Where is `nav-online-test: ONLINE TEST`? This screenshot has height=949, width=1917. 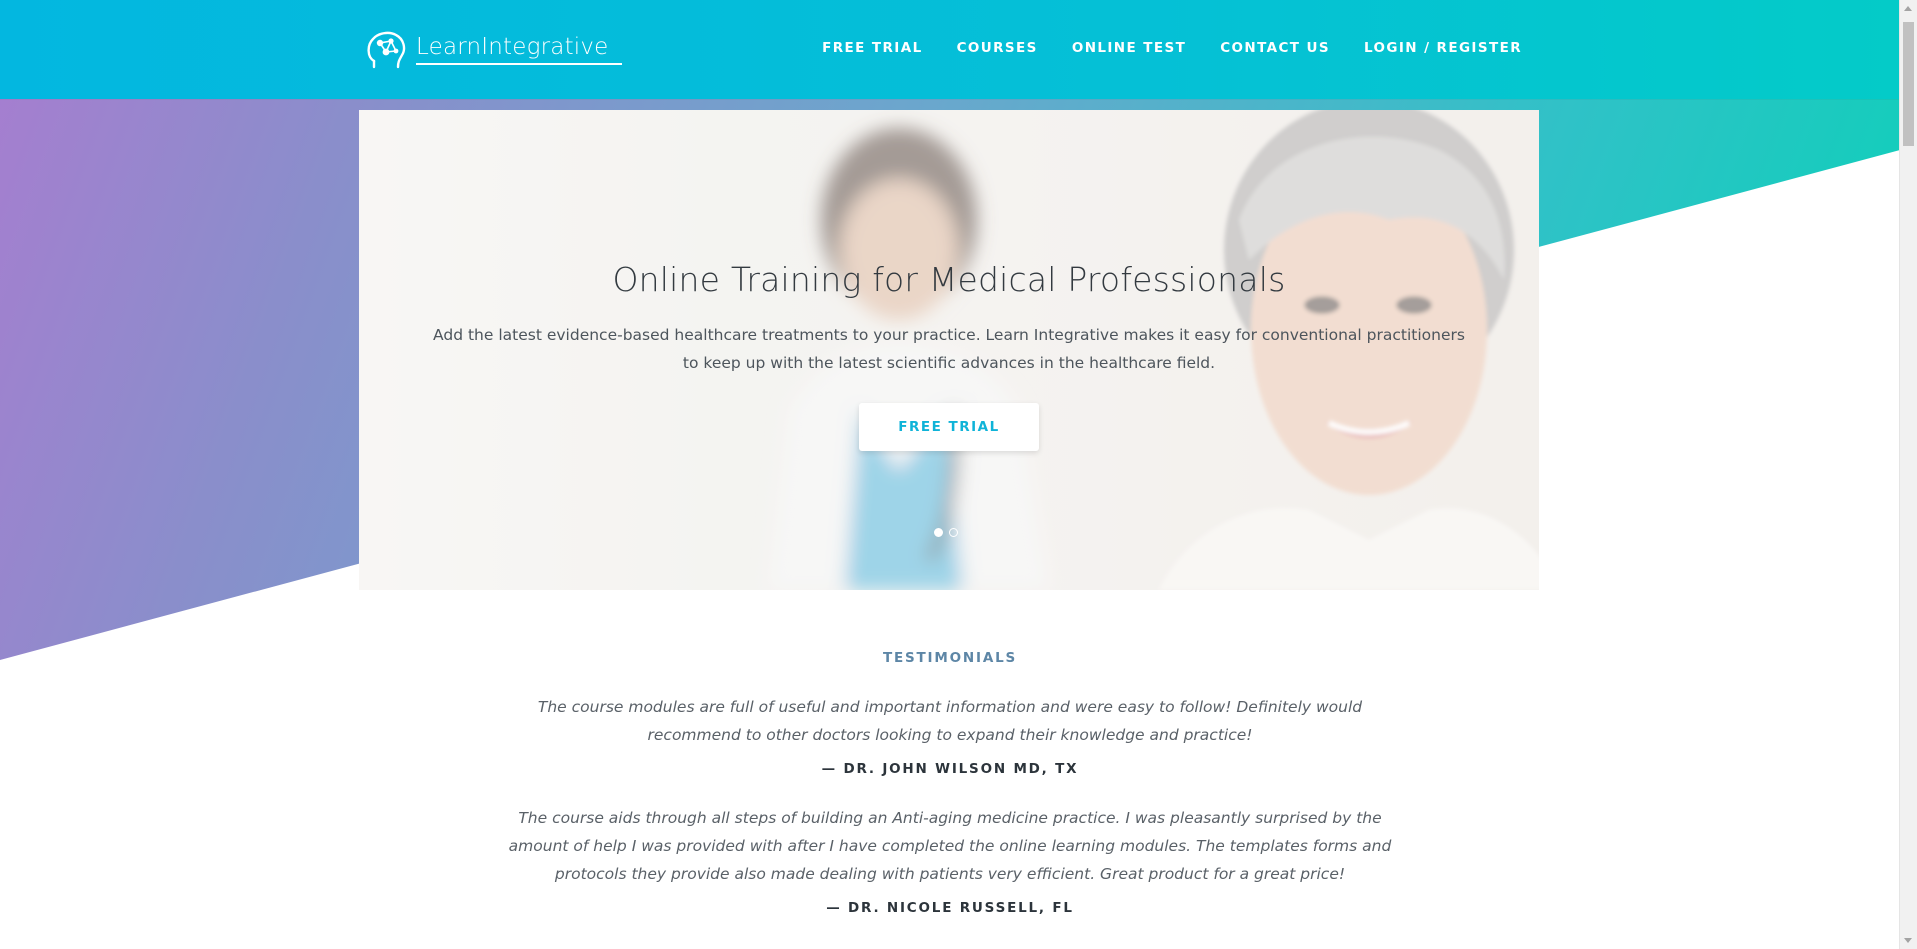
nav-online-test: ONLINE TEST is located at coordinates (1129, 48).